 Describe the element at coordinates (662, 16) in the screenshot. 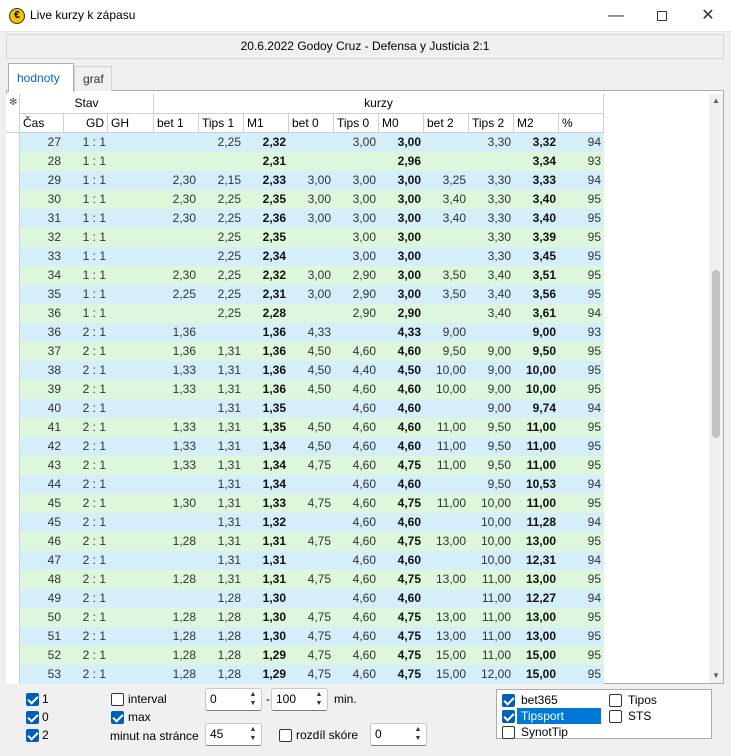

I see `maximize-button` at that location.